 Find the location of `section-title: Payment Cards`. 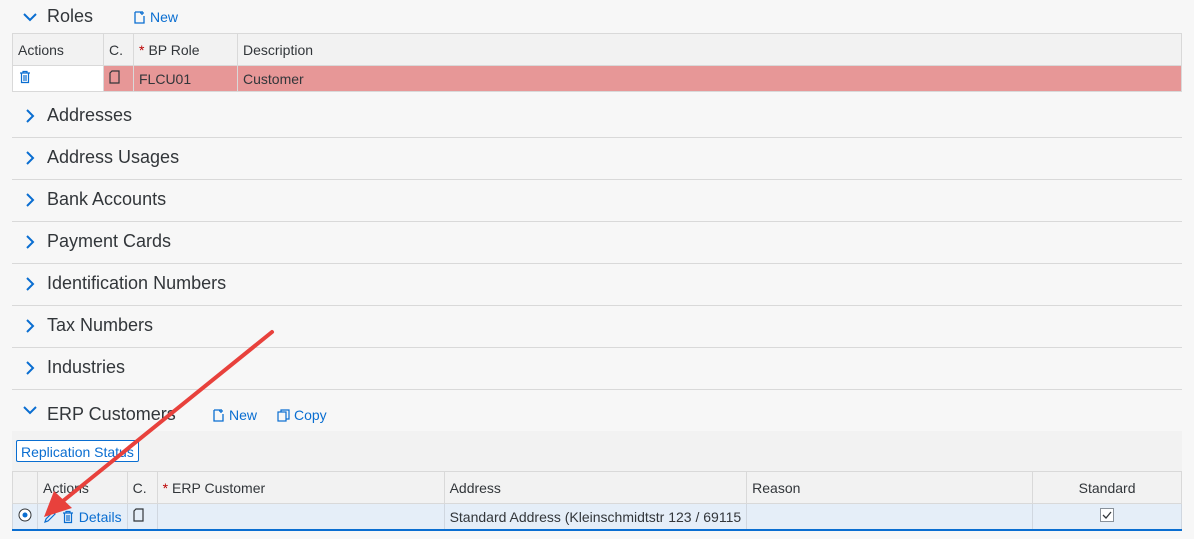

section-title: Payment Cards is located at coordinates (109, 241).